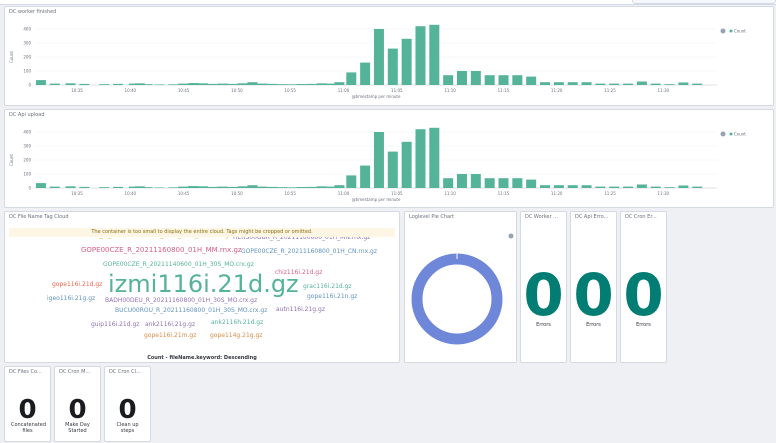 The width and height of the screenshot is (776, 443). What do you see at coordinates (332, 297) in the screenshot?
I see `cloud-word: gope116i.21n.gz` at bounding box center [332, 297].